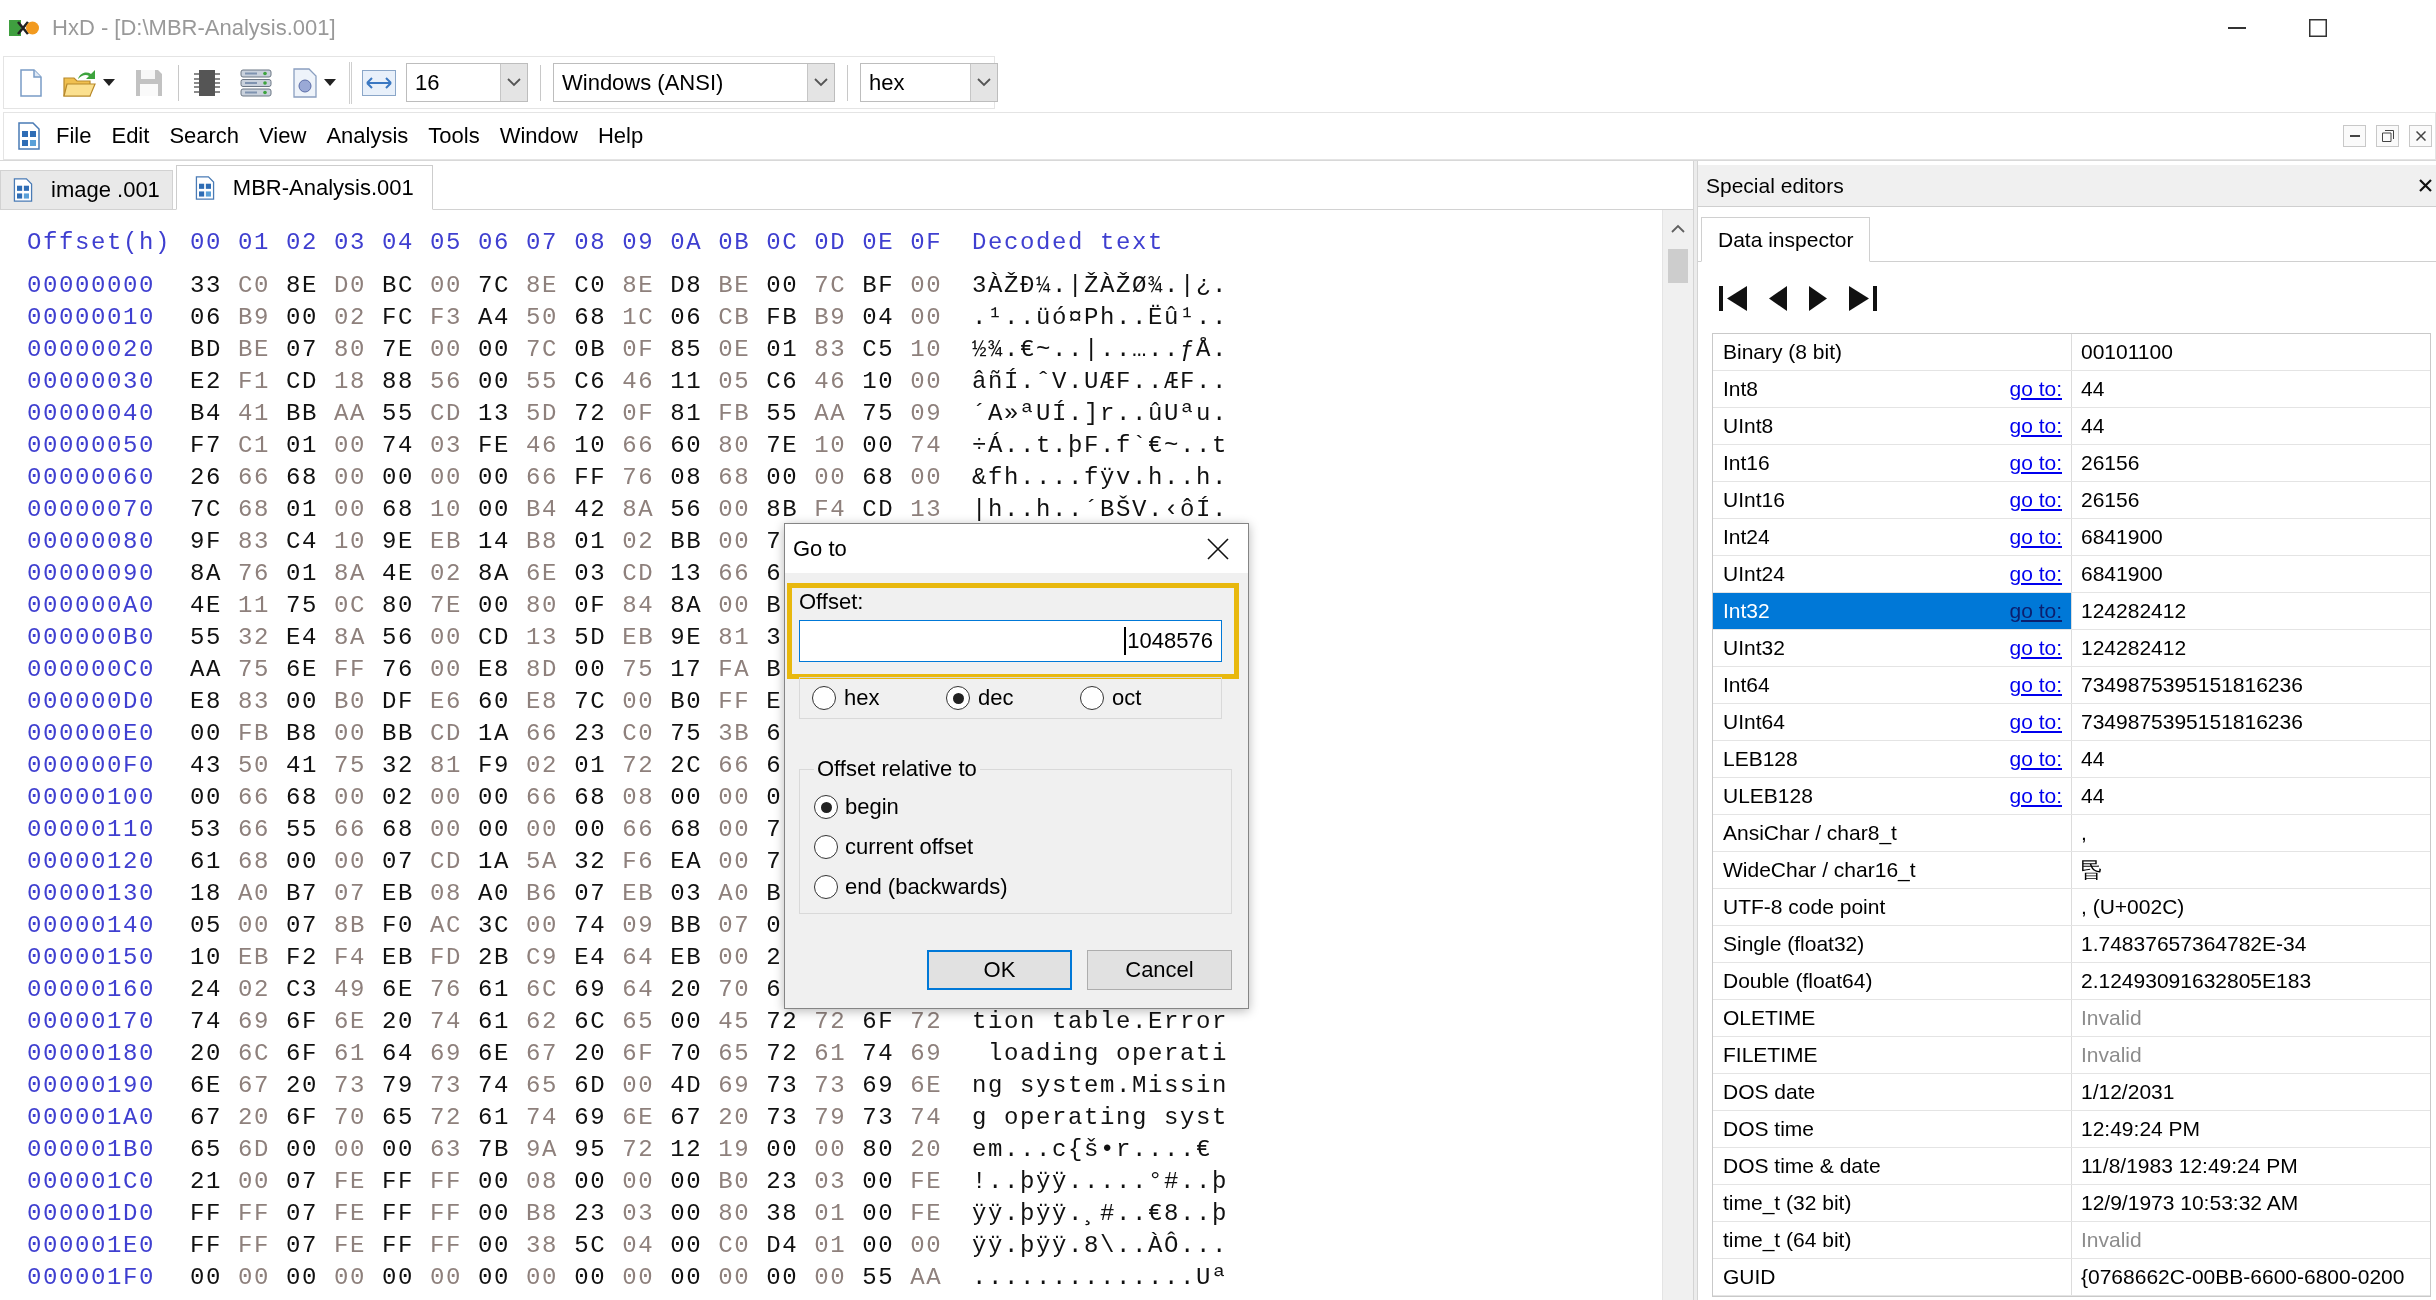 The width and height of the screenshot is (2436, 1300). I want to click on hex-byte: CD, so click(638, 574).